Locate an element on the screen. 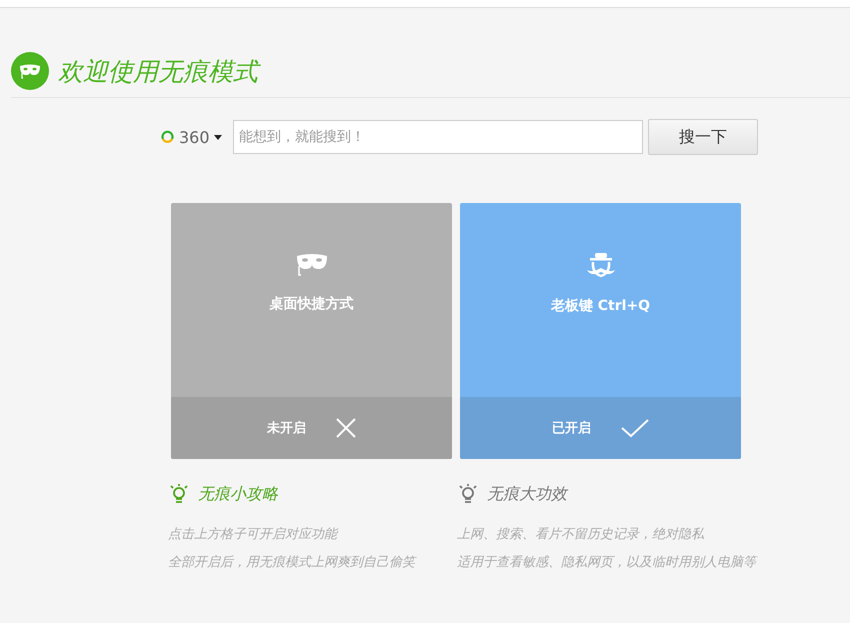 This screenshot has width=850, height=623. search-field: 能想到，就能搜到！ is located at coordinates (438, 137).